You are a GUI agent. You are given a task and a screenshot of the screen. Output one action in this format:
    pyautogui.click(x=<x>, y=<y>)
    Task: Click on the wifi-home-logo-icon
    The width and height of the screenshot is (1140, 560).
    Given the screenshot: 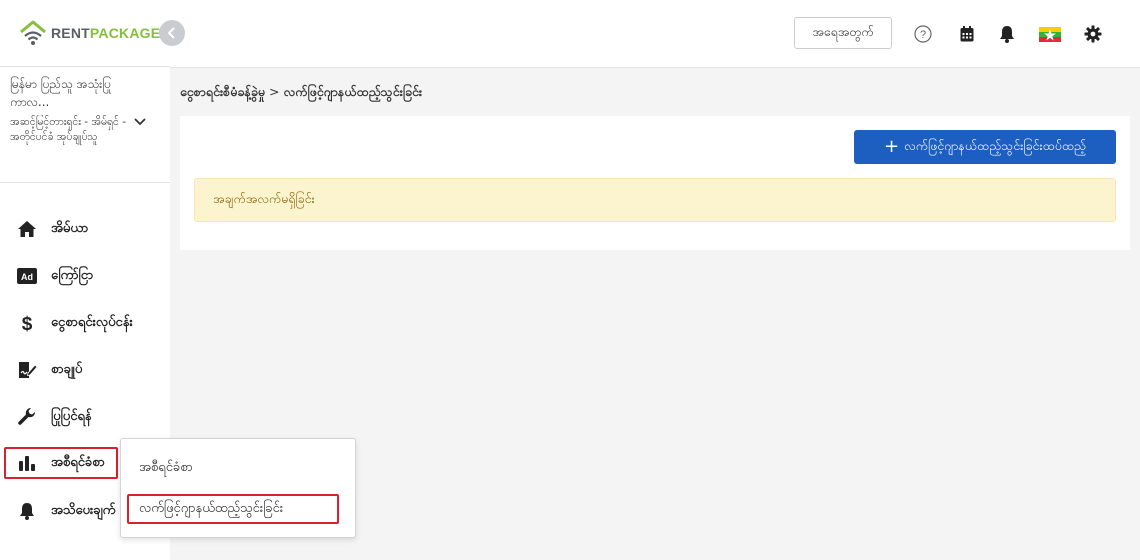 What is the action you would take?
    pyautogui.click(x=33, y=32)
    